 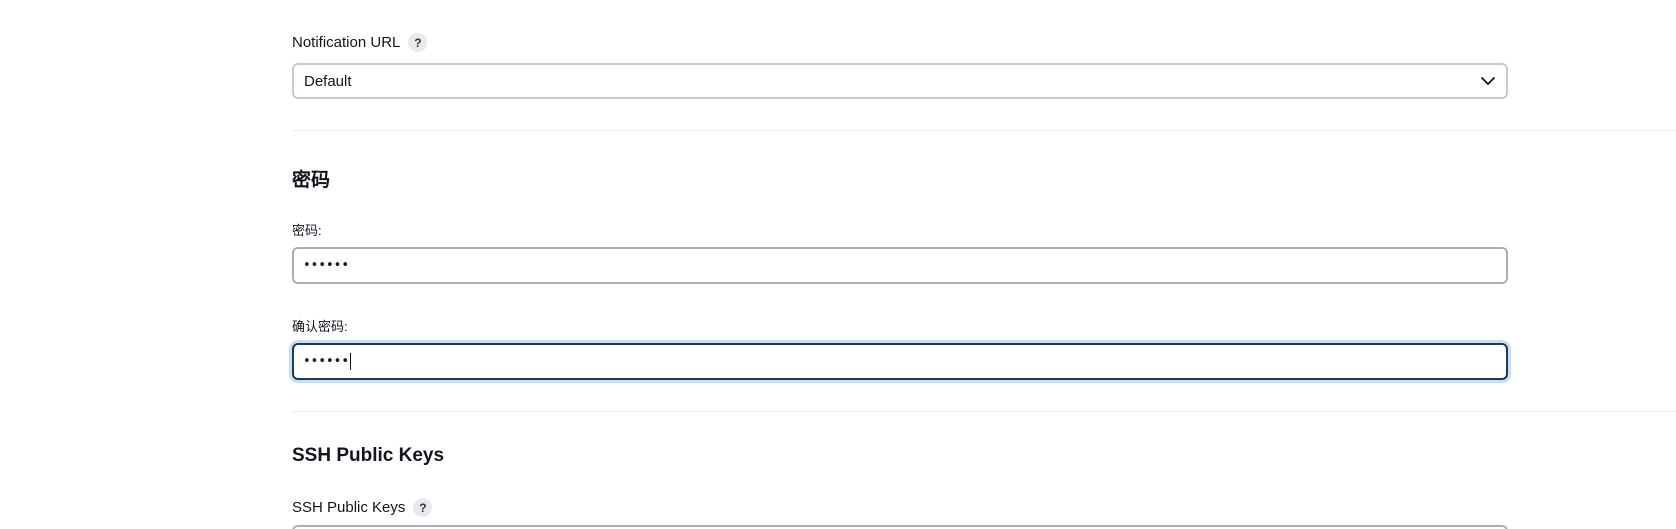 What do you see at coordinates (351, 361) in the screenshot?
I see `text-caret` at bounding box center [351, 361].